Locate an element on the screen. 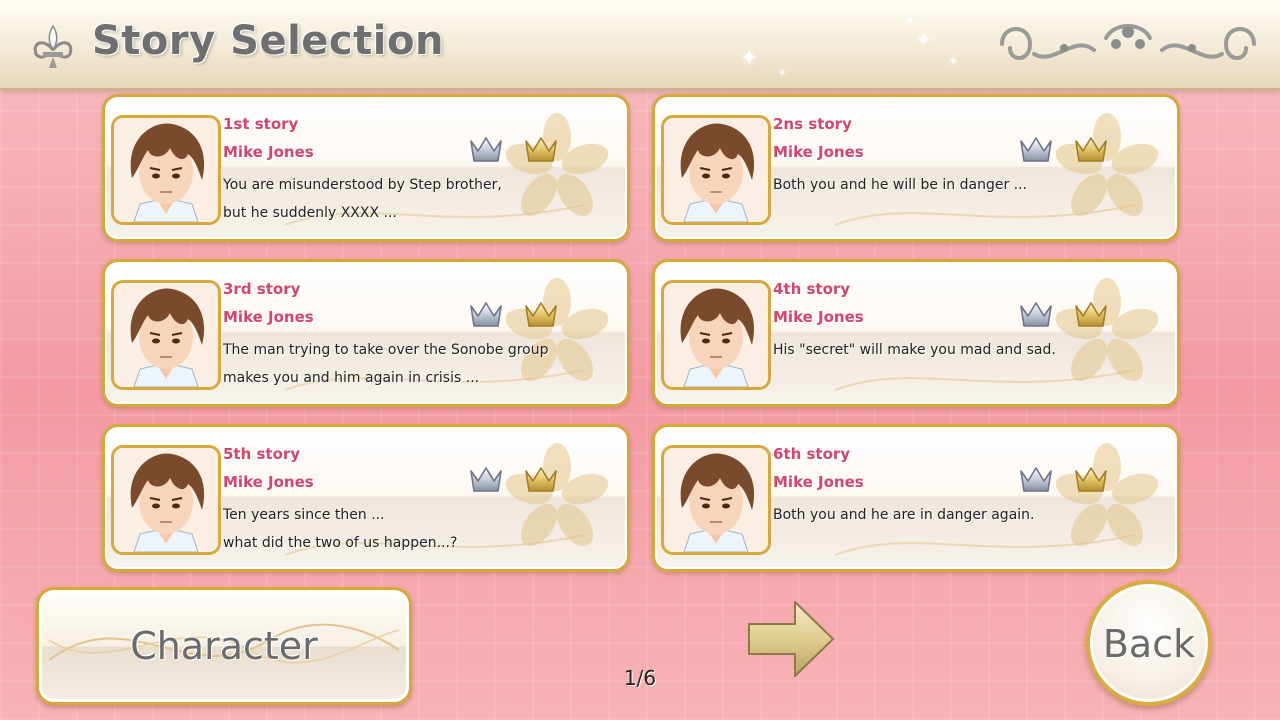 The image size is (1280, 720). story-title: 6th story is located at coordinates (812, 454).